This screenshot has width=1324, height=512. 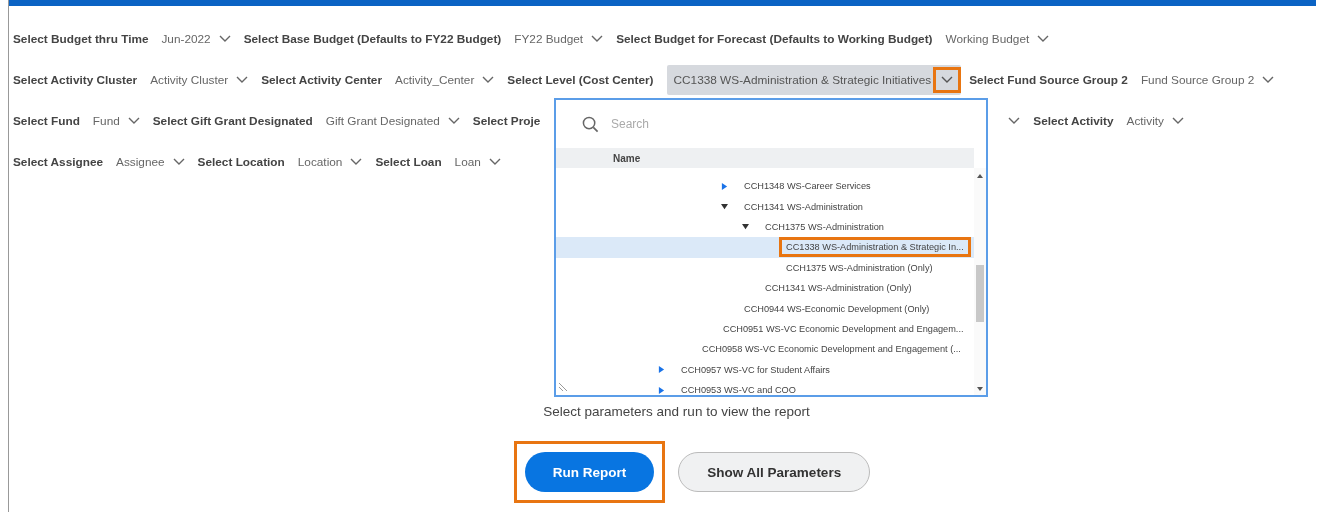 I want to click on tree-item: CCH1375 WS-Administration, so click(x=765, y=227).